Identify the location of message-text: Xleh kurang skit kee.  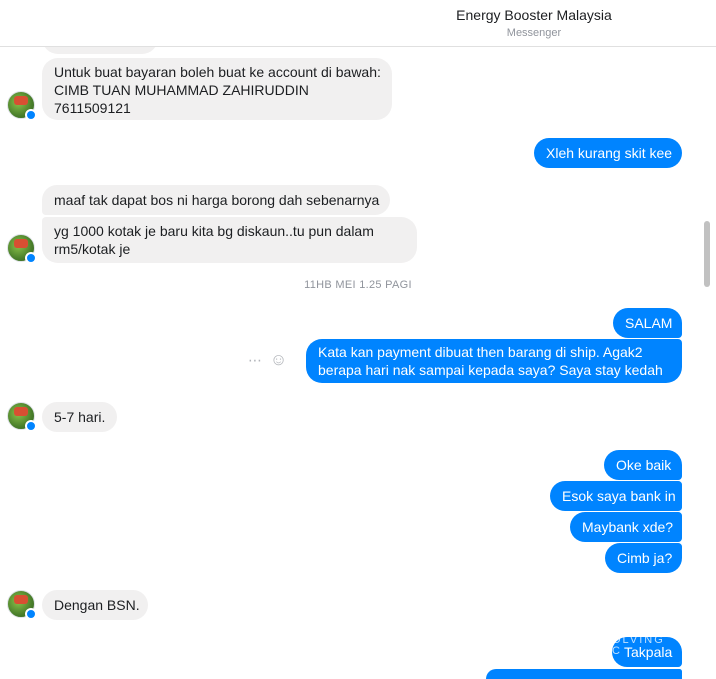
(609, 153).